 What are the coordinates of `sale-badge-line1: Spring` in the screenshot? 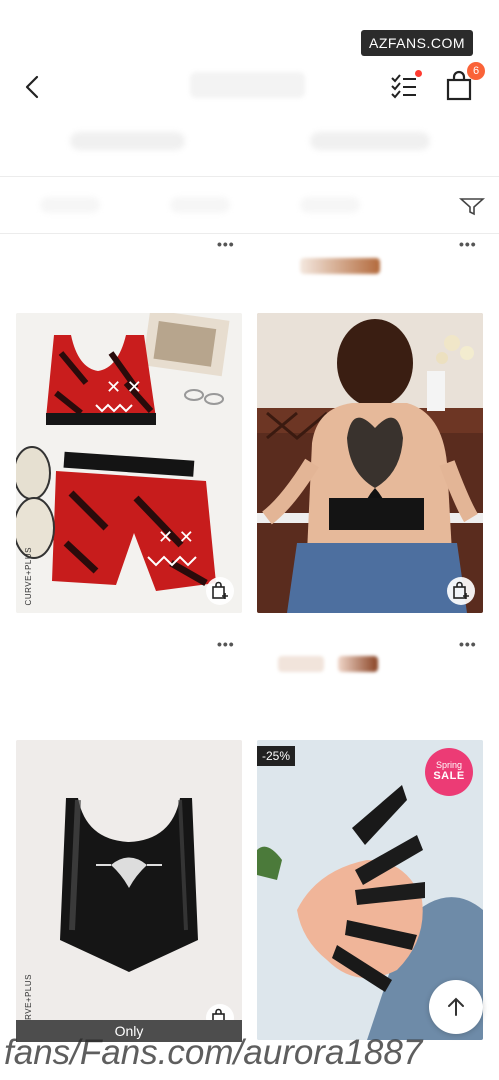 It's located at (448, 765).